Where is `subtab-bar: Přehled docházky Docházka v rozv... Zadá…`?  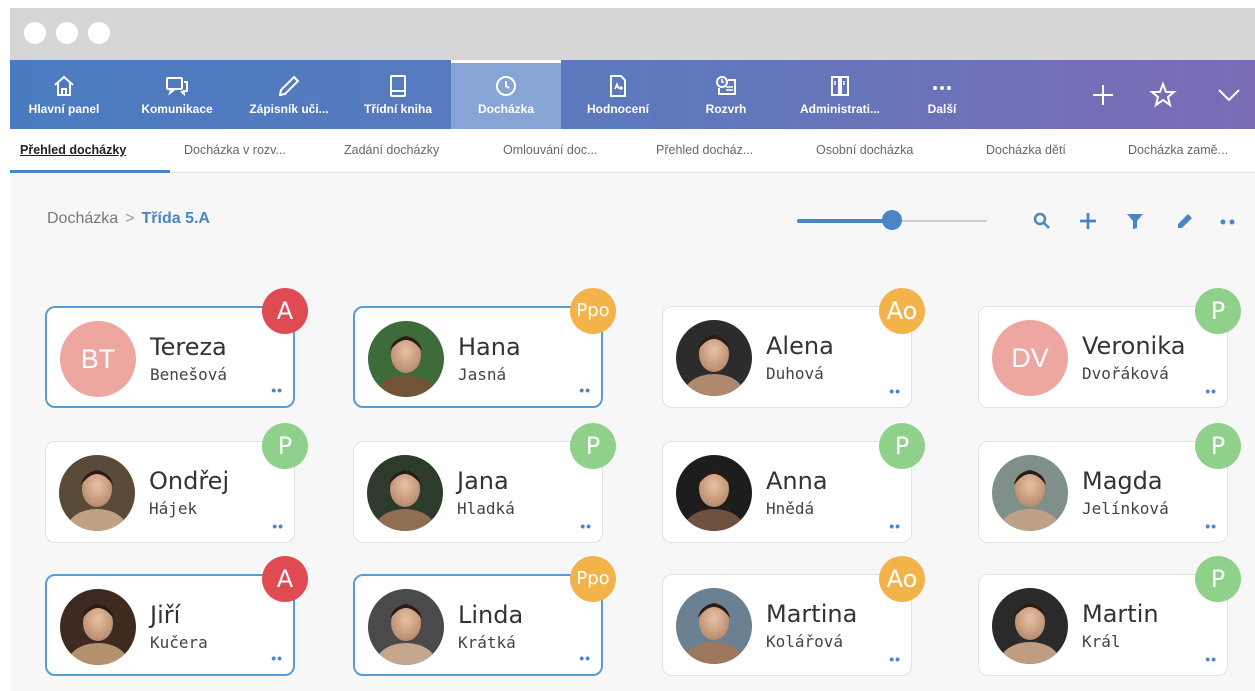
subtab-bar: Přehled docházky Docházka v rozv... Zadá… is located at coordinates (632, 151).